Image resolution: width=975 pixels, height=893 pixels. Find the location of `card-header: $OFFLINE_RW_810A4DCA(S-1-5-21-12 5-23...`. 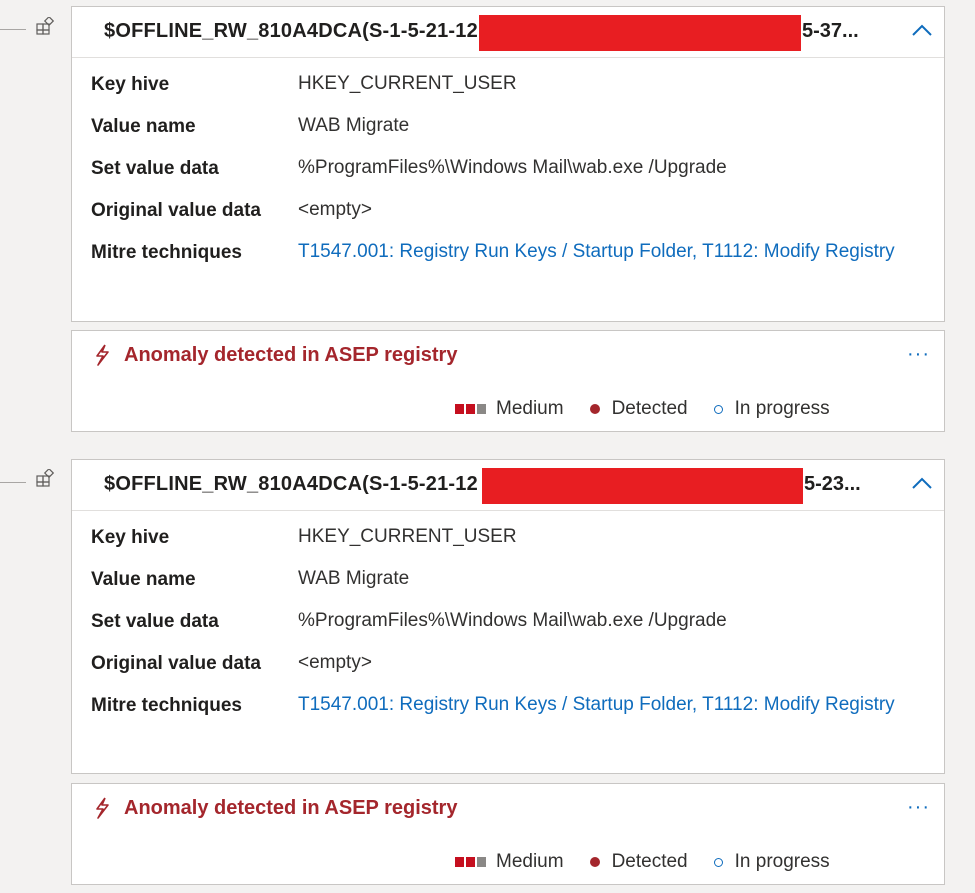

card-header: $OFFLINE_RW_810A4DCA(S-1-5-21-12 5-23... is located at coordinates (508, 485).